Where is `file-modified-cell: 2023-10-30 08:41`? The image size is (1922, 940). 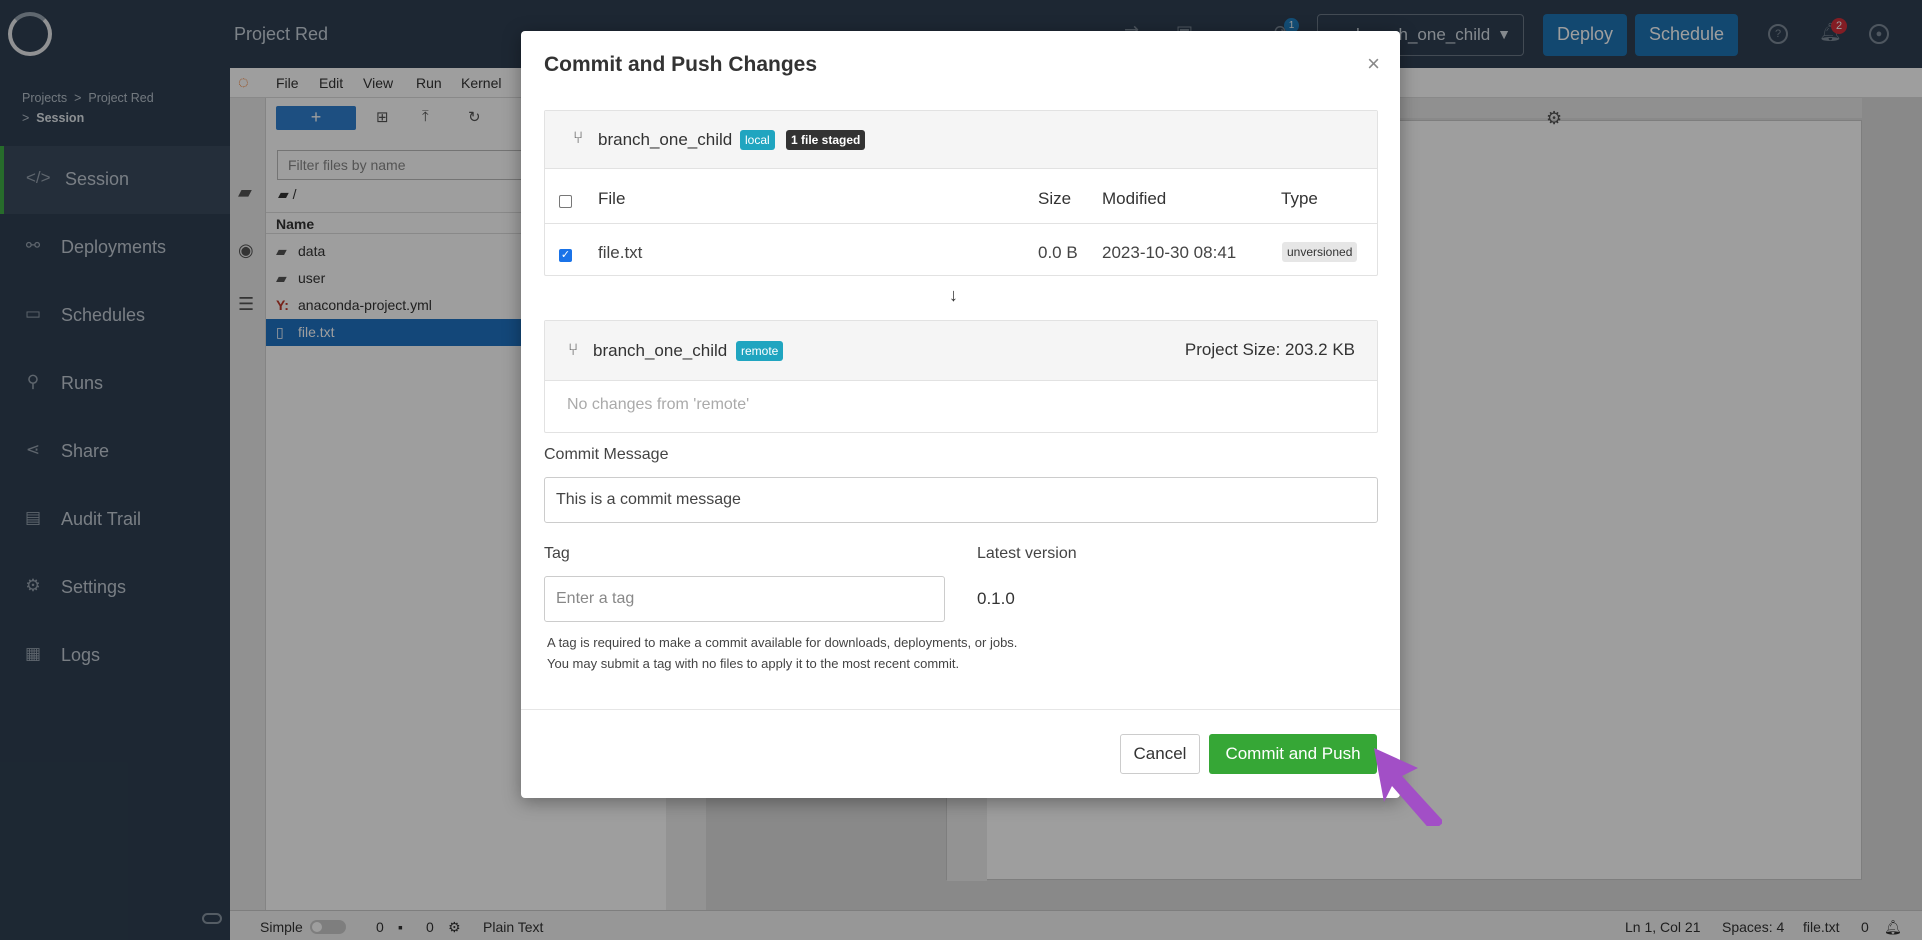
file-modified-cell: 2023-10-30 08:41 is located at coordinates (1169, 252).